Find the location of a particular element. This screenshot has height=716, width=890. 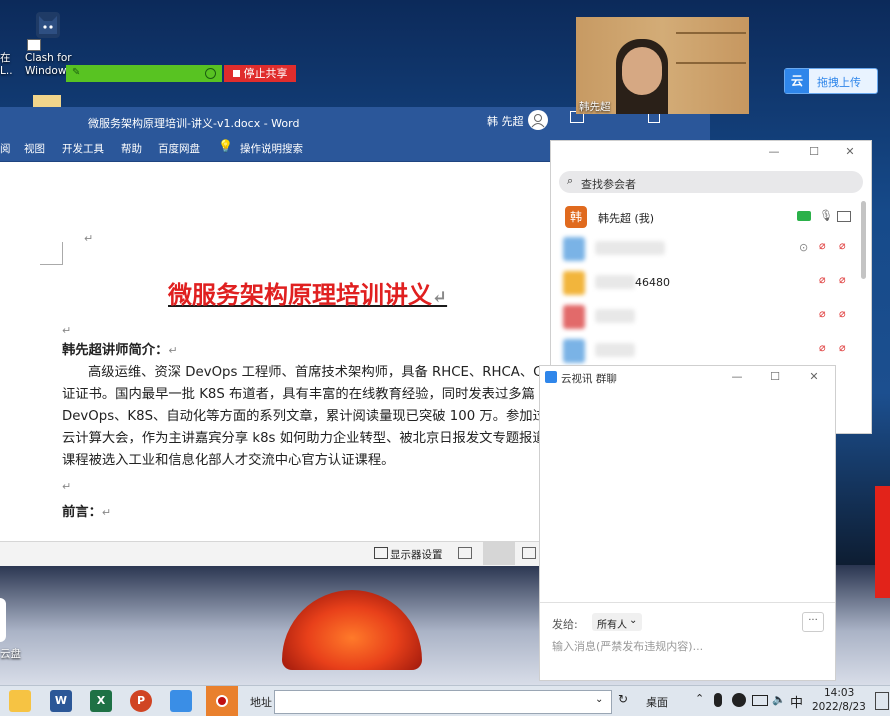

screen-share-bar: ✎ 停止共享 is located at coordinates (181, 73).